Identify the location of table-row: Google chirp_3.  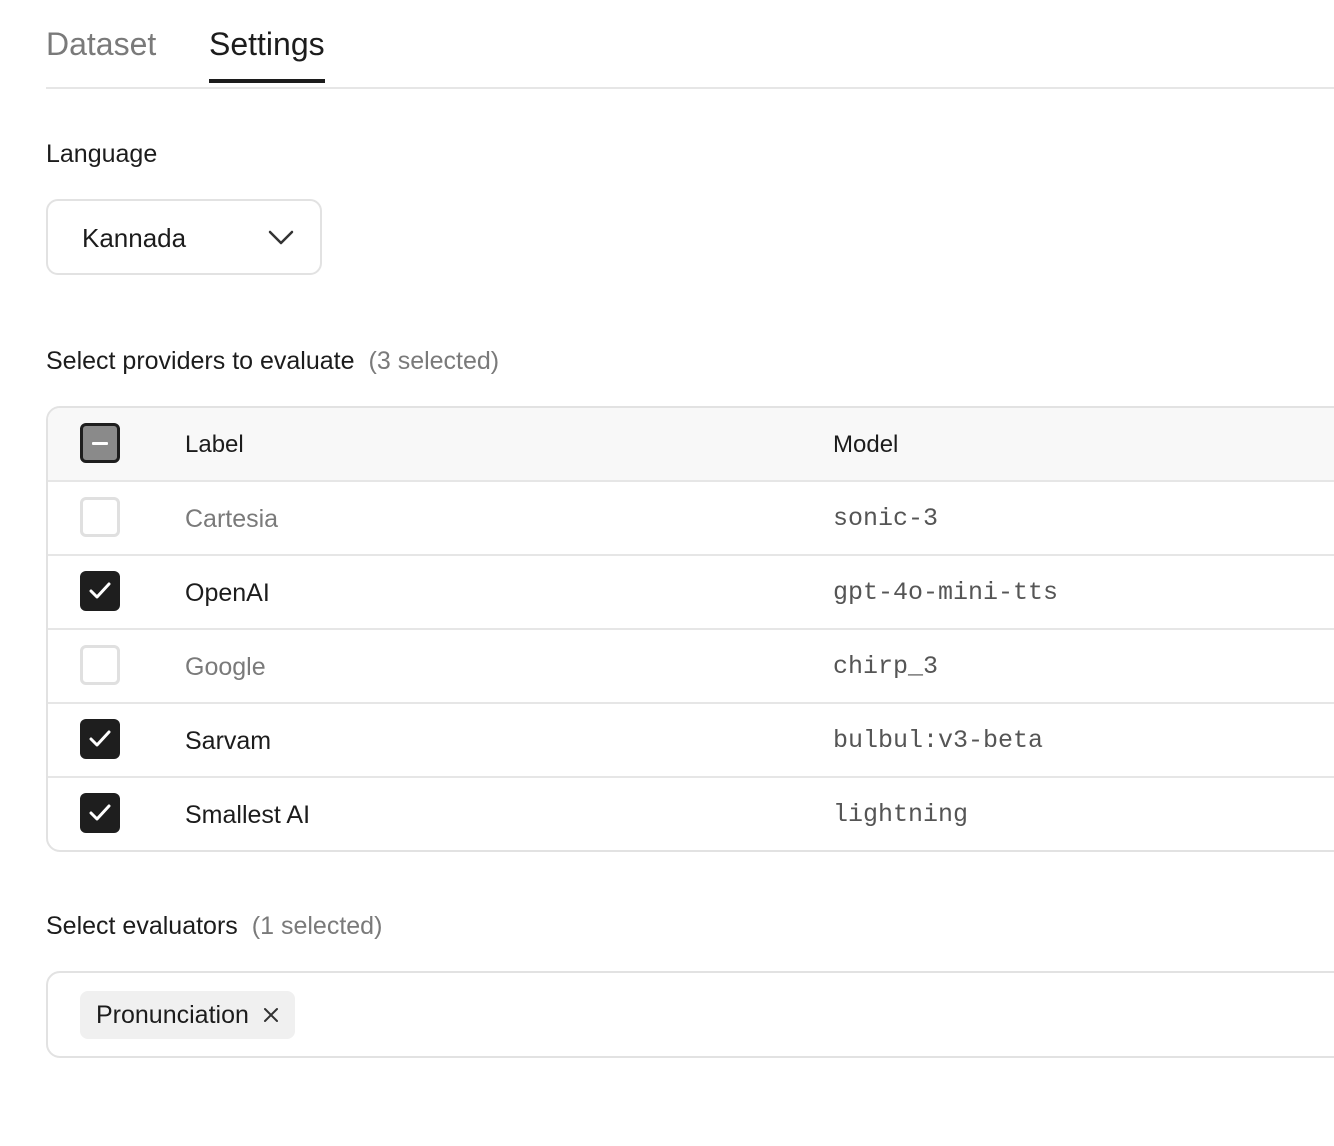
(691, 667).